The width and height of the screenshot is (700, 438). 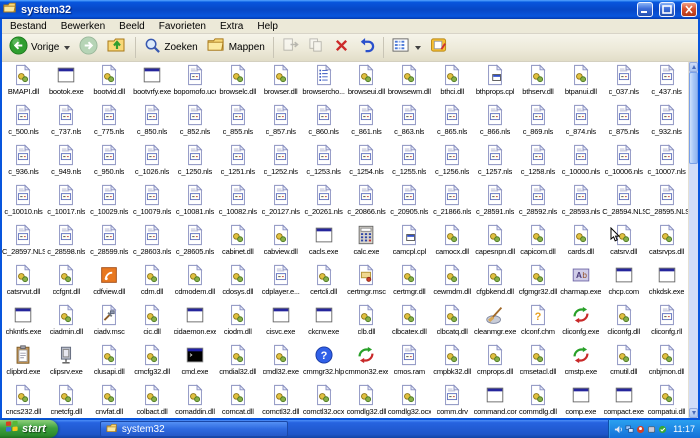 I want to click on file-item: catsrvut.dll, so click(x=23, y=282).